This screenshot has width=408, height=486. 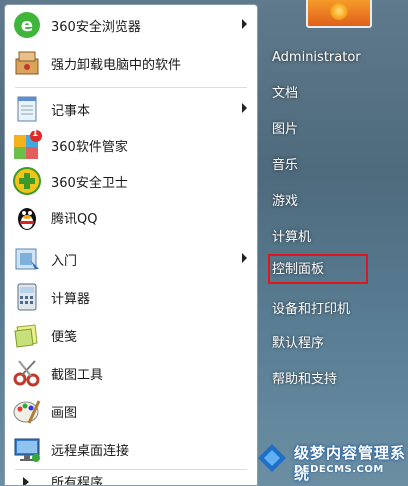 What do you see at coordinates (27, 449) in the screenshot?
I see `remote-desktop-icon` at bounding box center [27, 449].